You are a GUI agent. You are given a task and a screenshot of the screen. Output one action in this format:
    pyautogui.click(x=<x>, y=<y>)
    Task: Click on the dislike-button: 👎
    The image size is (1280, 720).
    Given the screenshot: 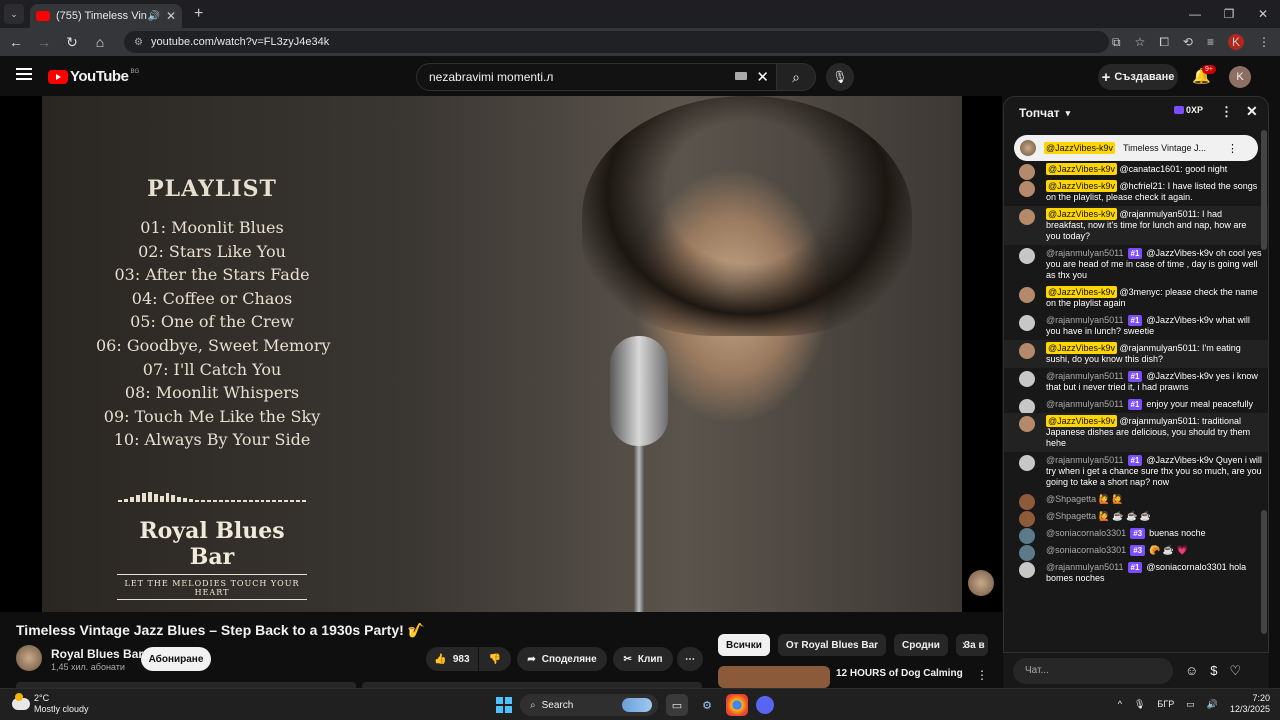 What is the action you would take?
    pyautogui.click(x=495, y=659)
    